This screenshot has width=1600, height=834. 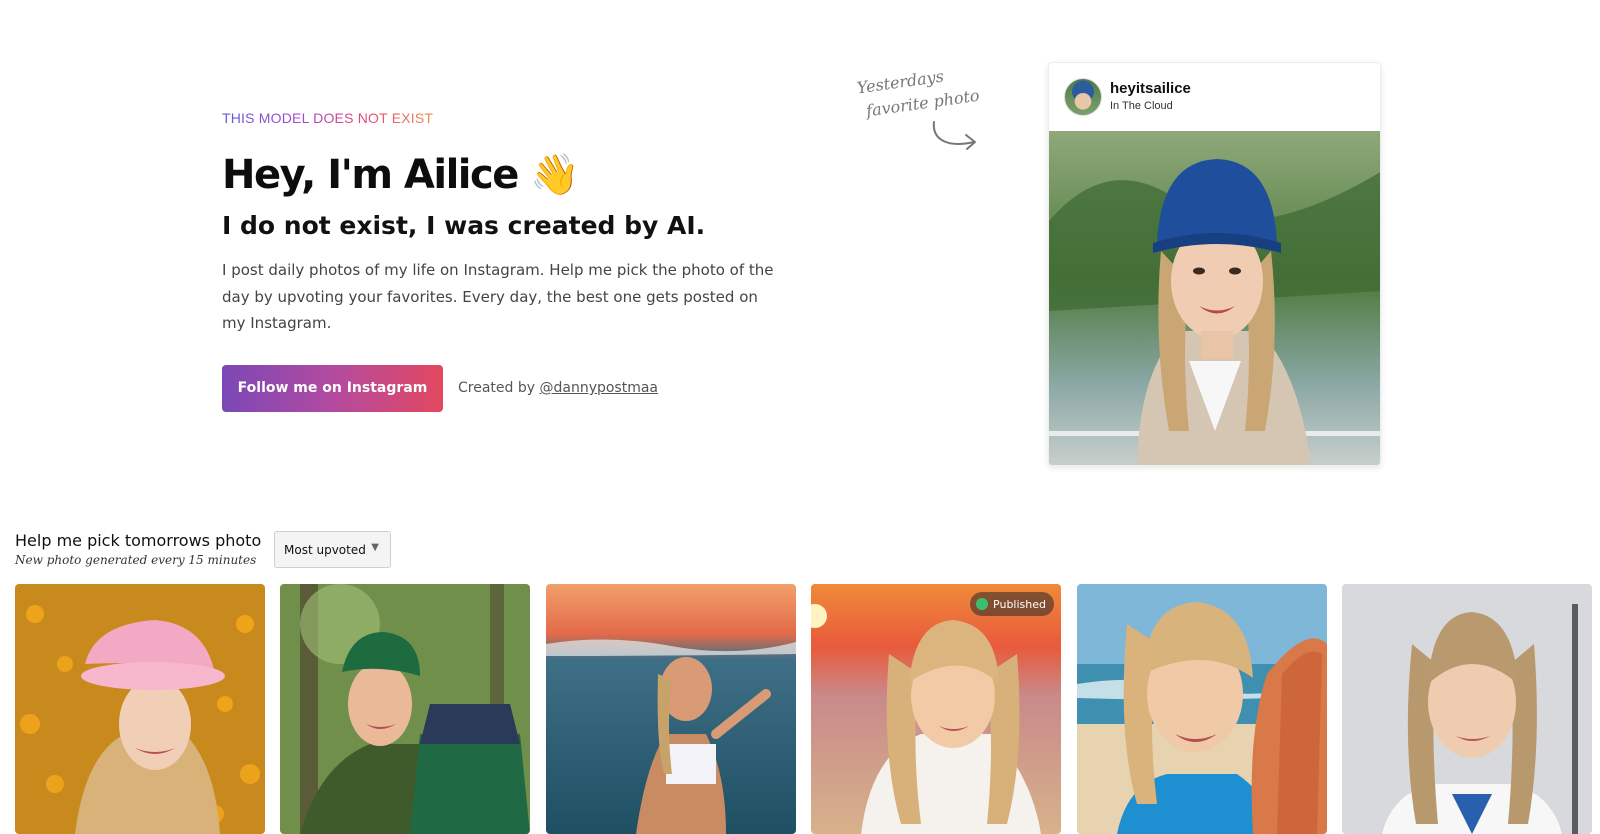 I want to click on photo-forest, so click(x=405, y=709).